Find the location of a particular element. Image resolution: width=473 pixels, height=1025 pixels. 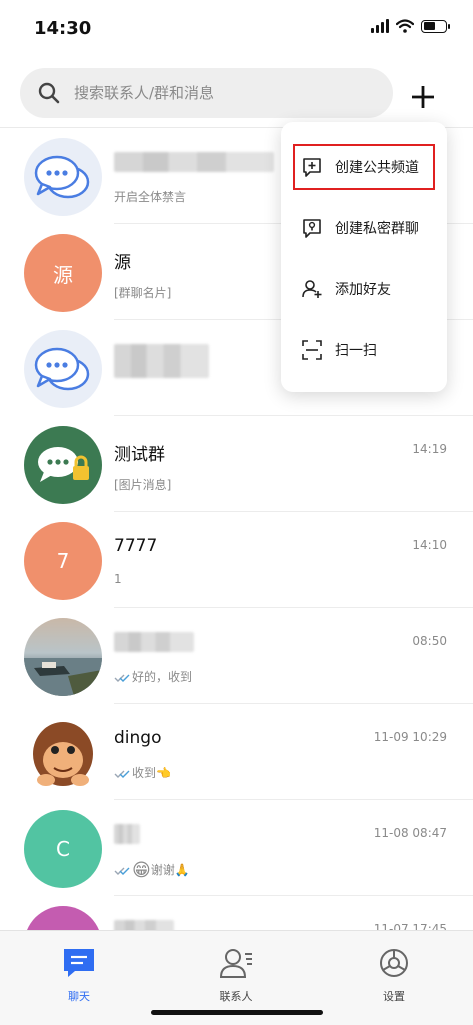

add-button is located at coordinates (423, 97).